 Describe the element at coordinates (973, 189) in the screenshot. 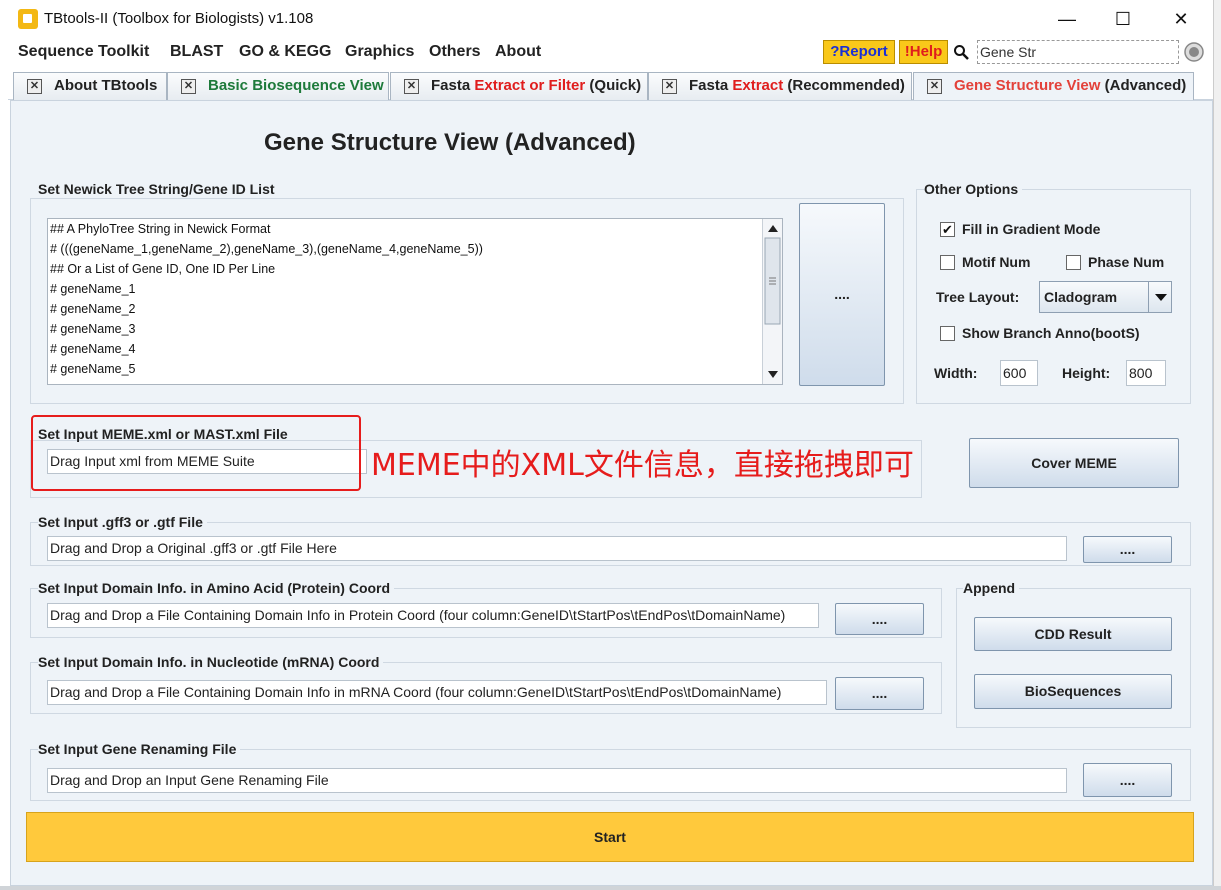

I see `other-options-label: Other Options` at that location.